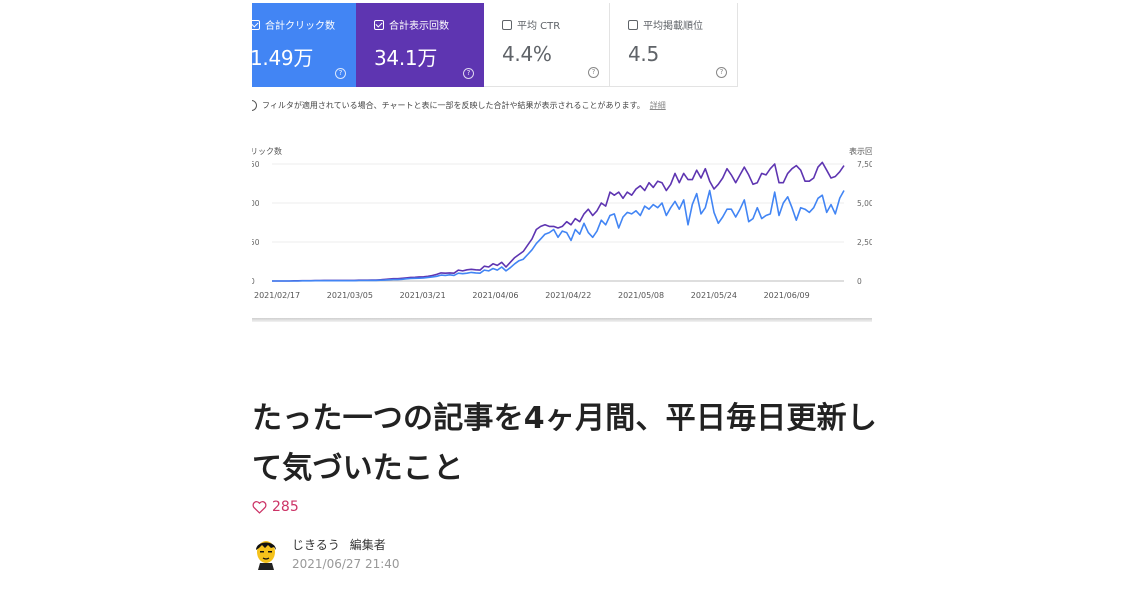 This screenshot has width=1124, height=600. Describe the element at coordinates (254, 105) in the screenshot. I see `info-icon: i` at that location.